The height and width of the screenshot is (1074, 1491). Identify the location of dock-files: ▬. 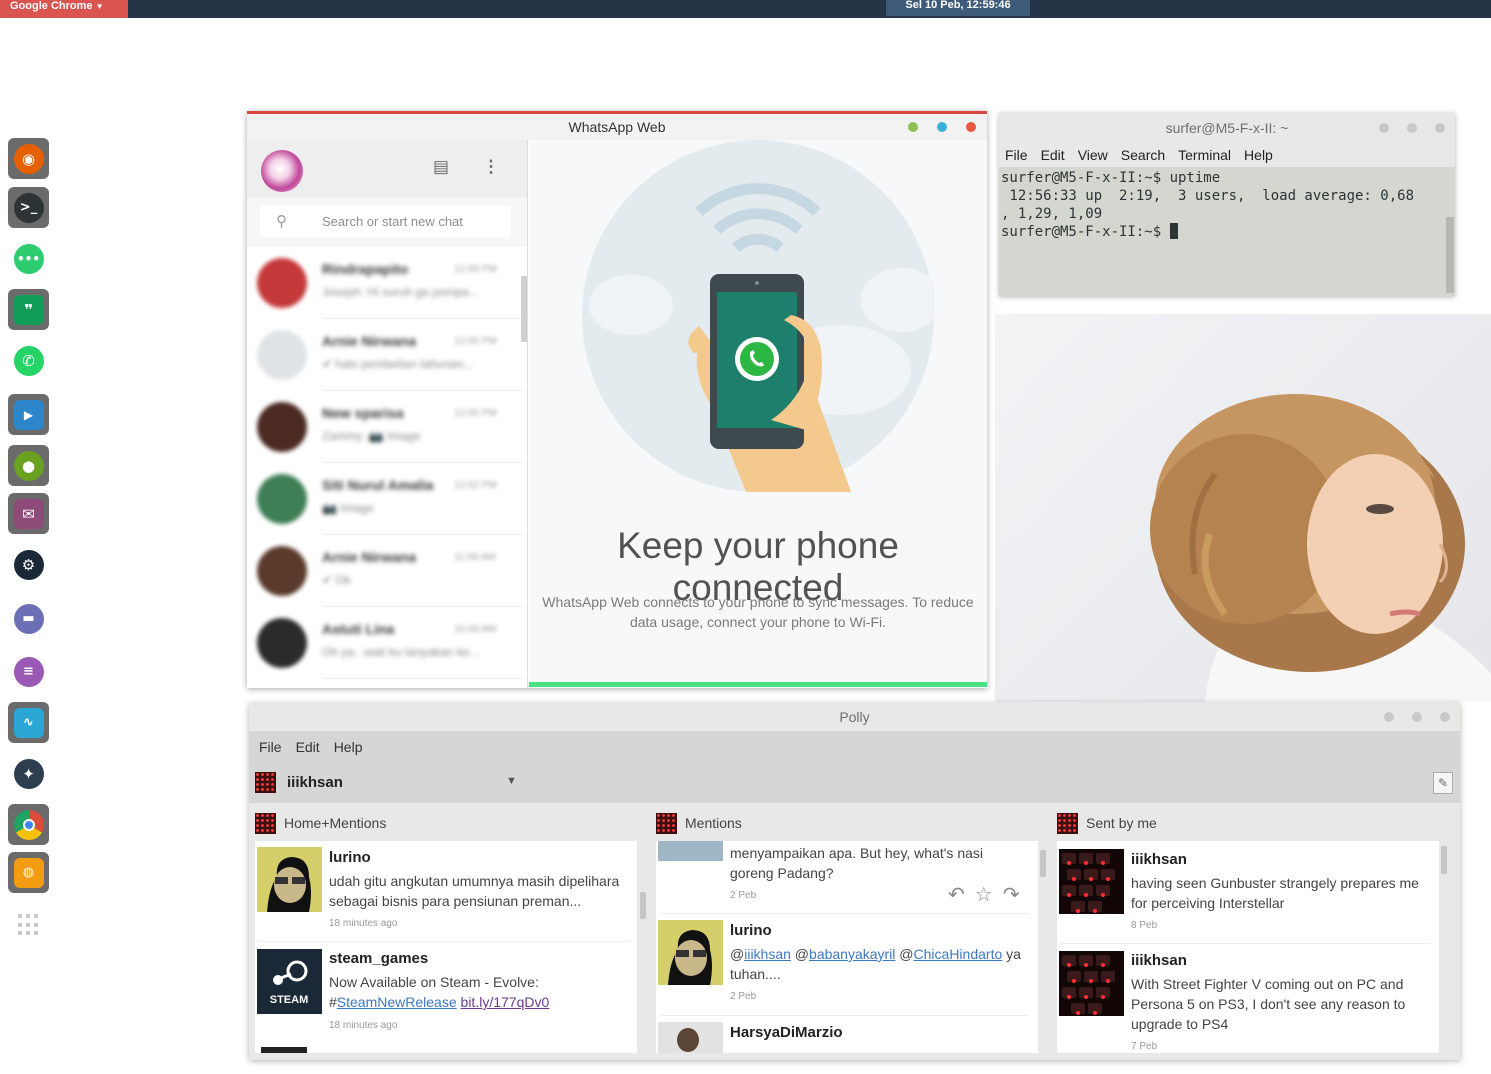
(28, 618).